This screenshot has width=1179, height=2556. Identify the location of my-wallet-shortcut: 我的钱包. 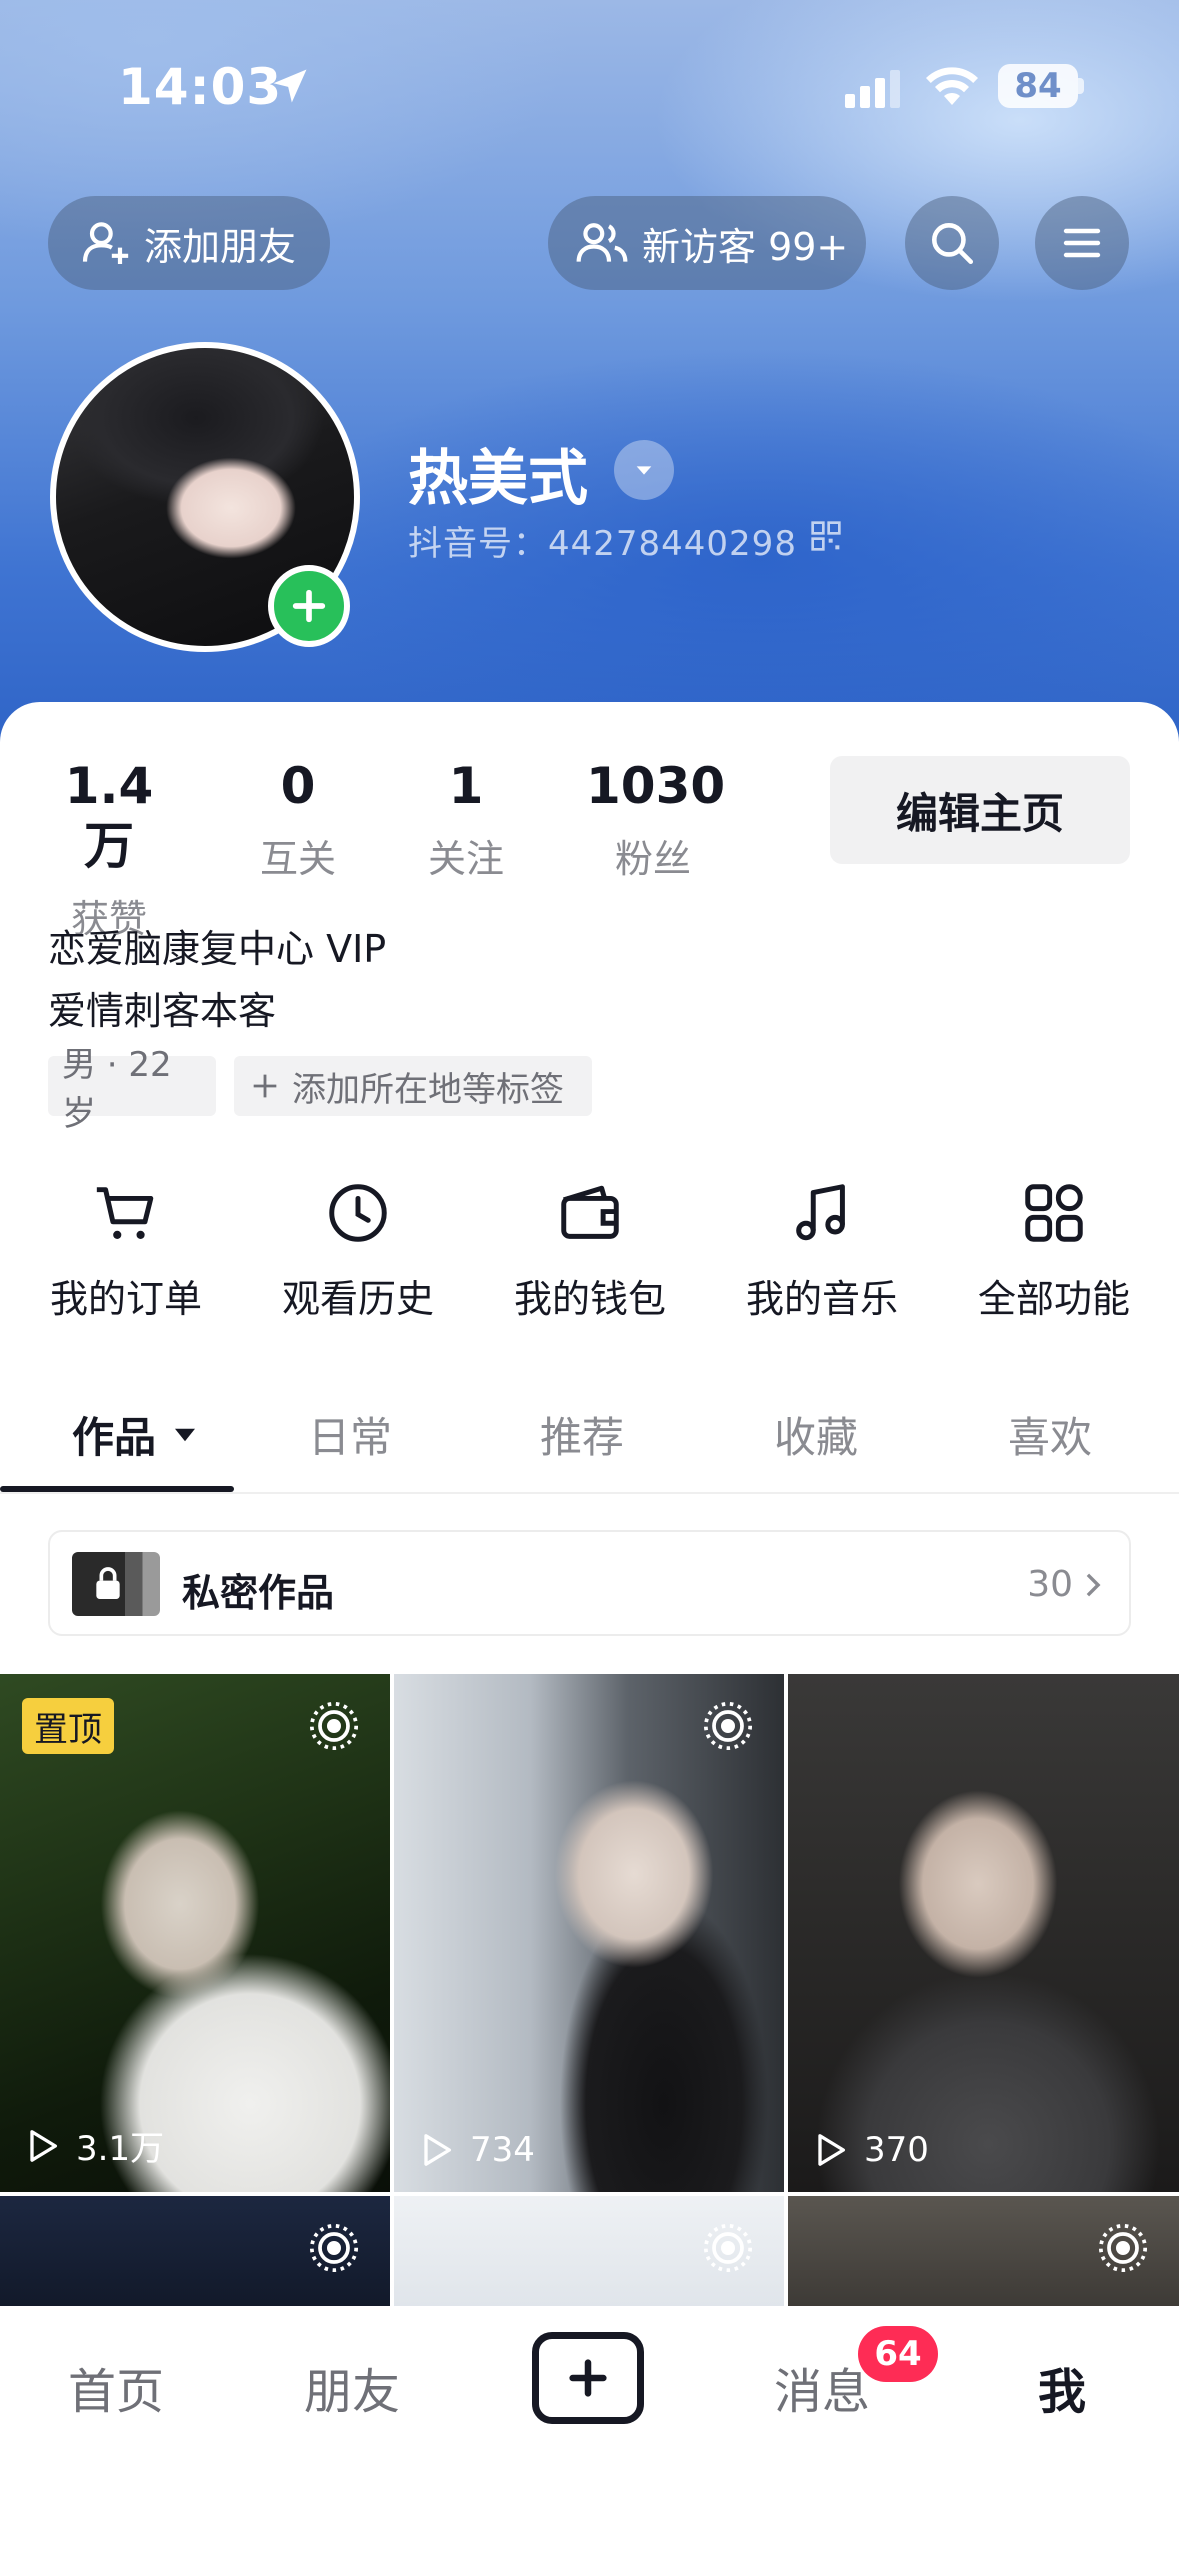
(590, 1250).